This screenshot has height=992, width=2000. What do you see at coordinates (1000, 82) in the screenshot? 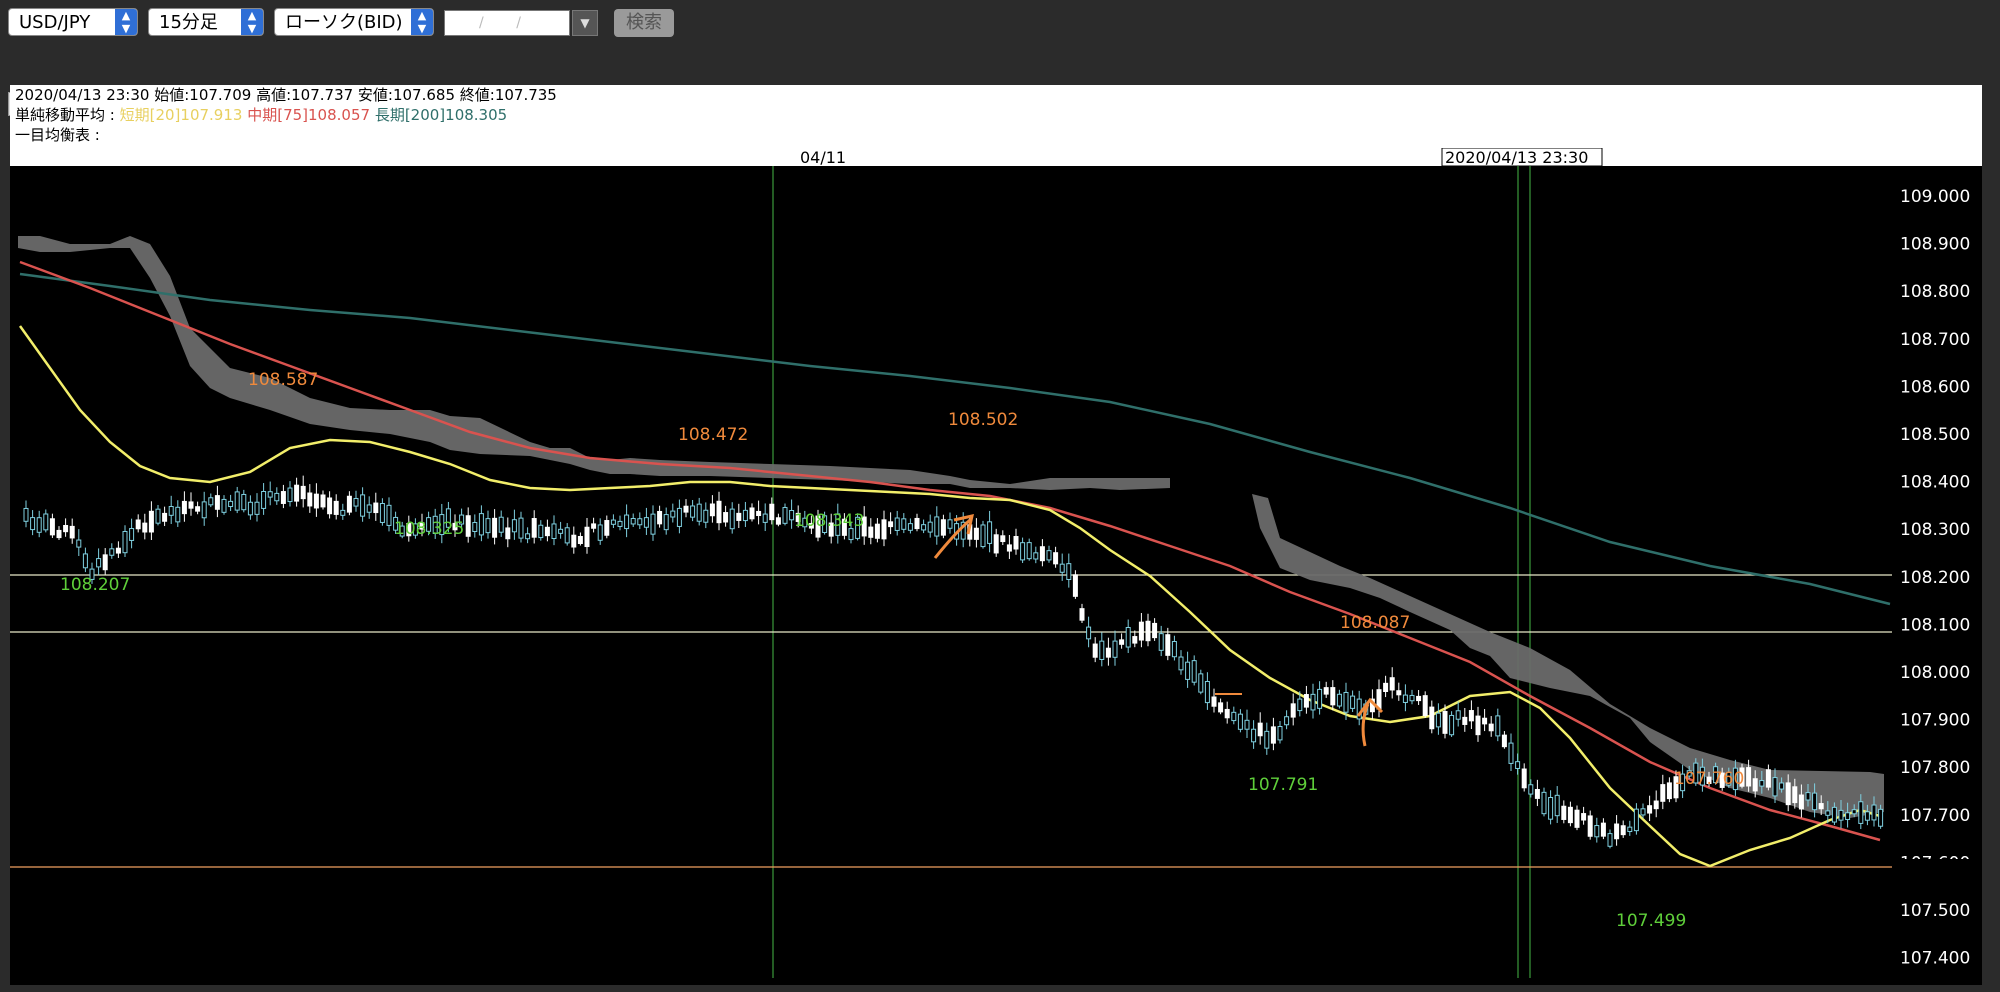
I see `drawing-toolbar: ∩ ⊞ ╲ — │ ☰ ▤ ⋰ ↖ ◇ ▮ ⁄ 1 ▲▼ 通常線 ▲▼ ↗` at bounding box center [1000, 82].